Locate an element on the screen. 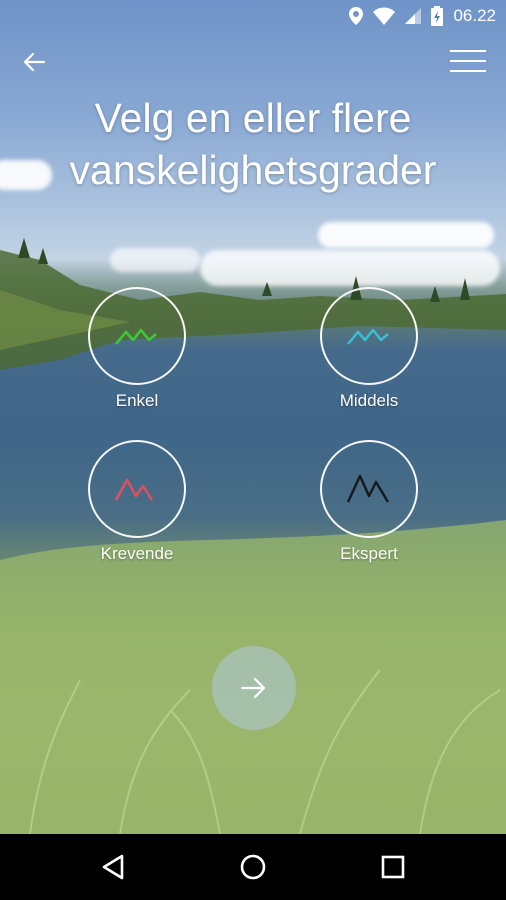 The image size is (506, 900). location-icon is located at coordinates (356, 16).